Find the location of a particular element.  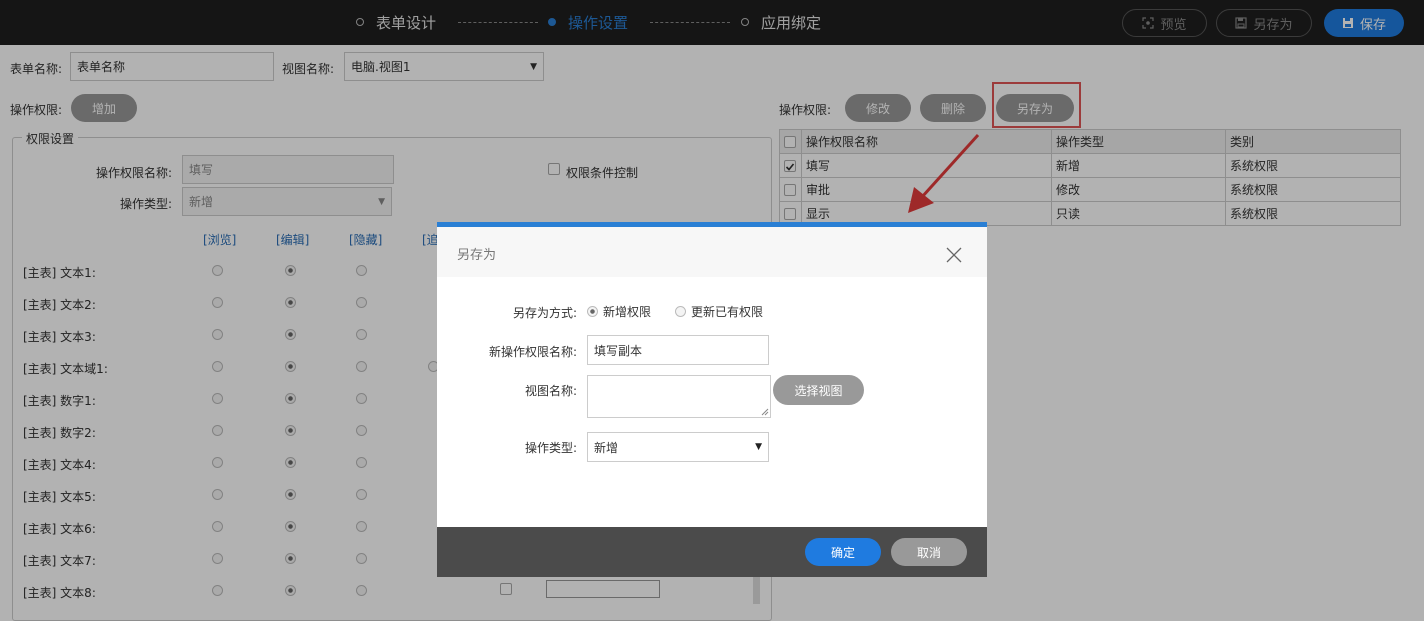

new-name-input: 填写副本 is located at coordinates (678, 350).